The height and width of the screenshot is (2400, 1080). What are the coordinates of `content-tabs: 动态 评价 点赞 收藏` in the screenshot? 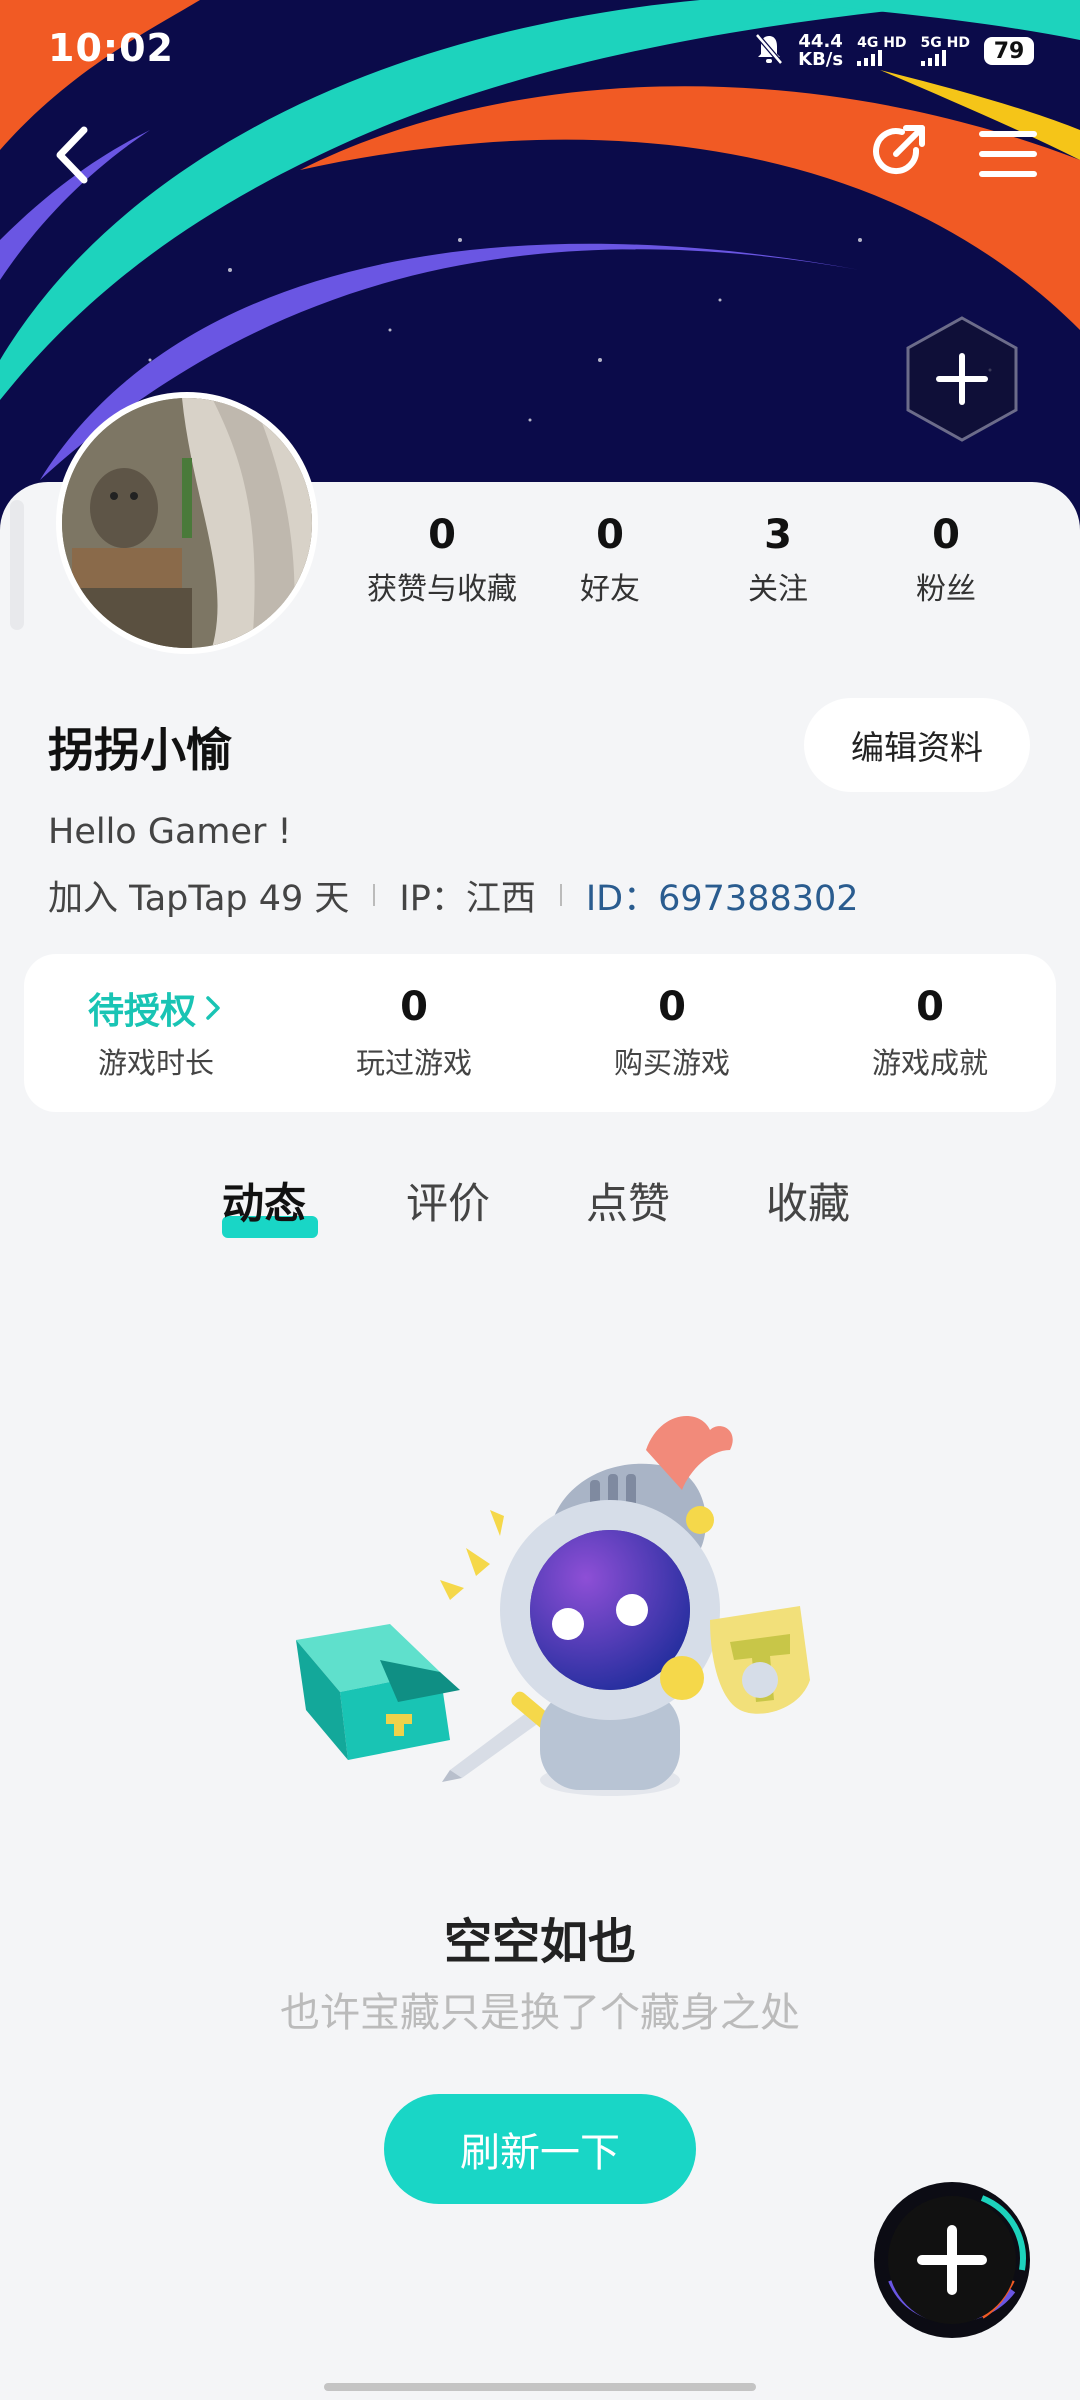 It's located at (540, 1215).